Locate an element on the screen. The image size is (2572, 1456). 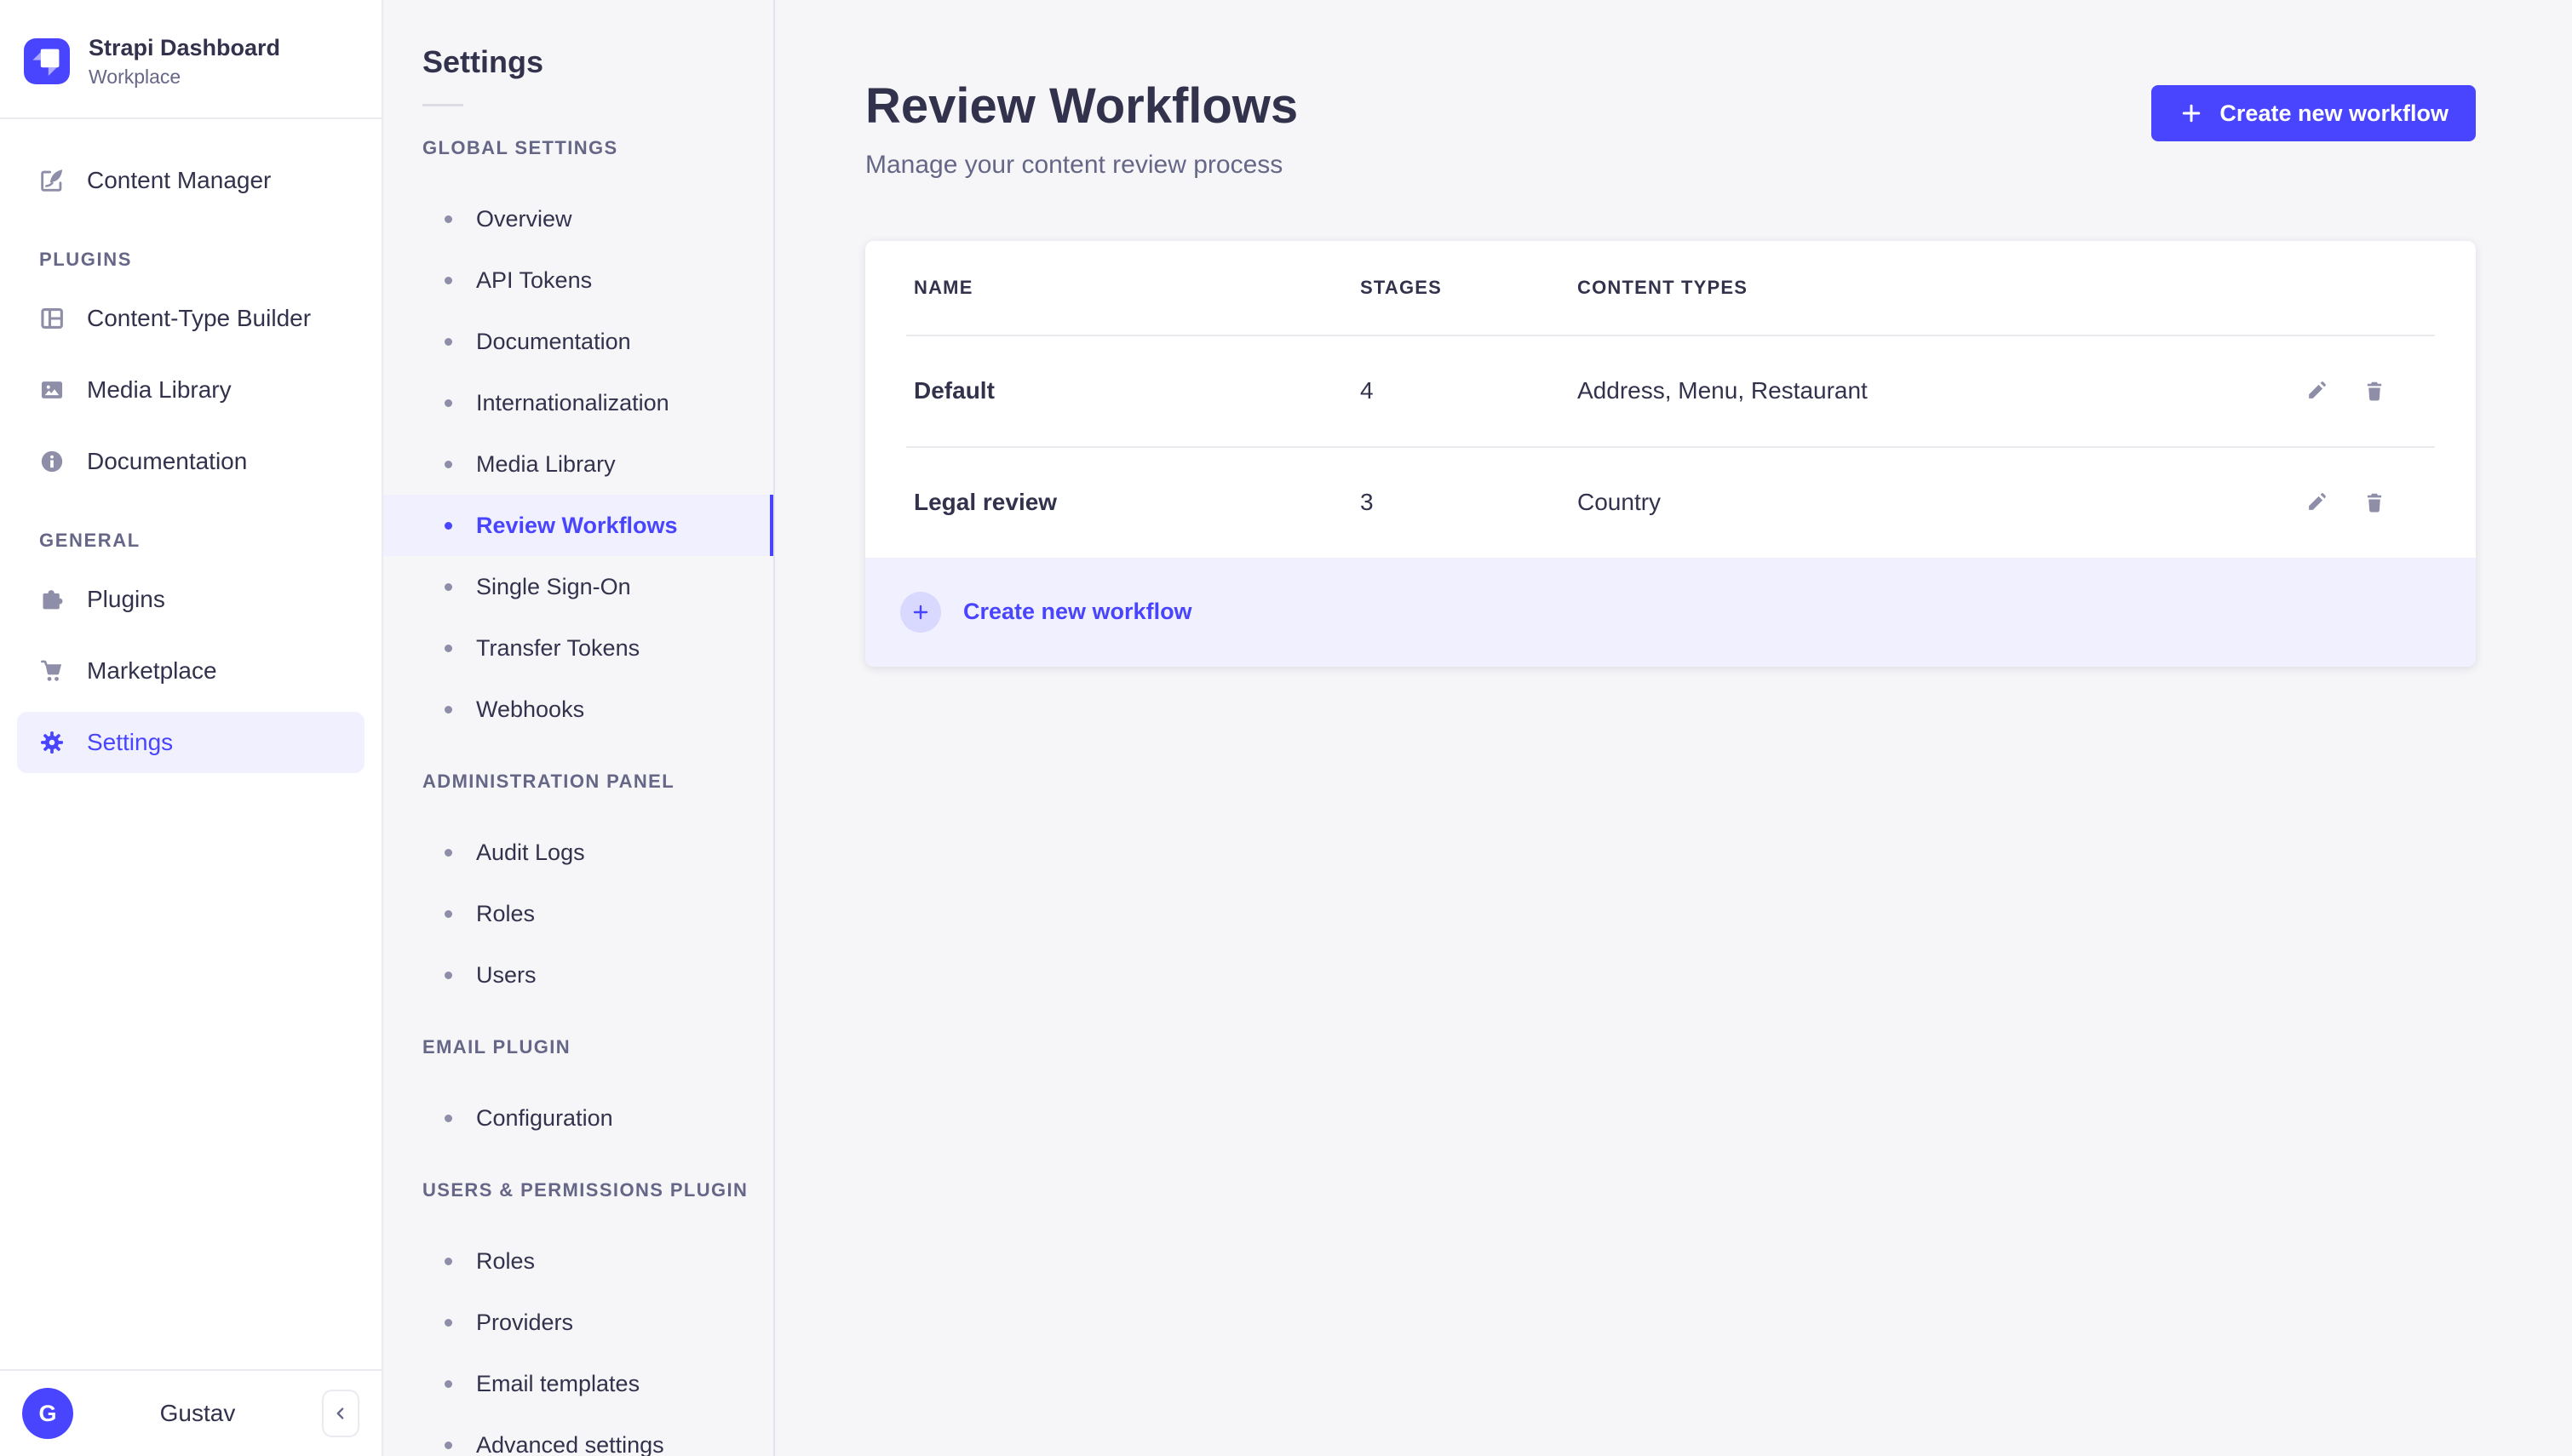
sidebar-footer: G Gustav is located at coordinates (191, 1413).